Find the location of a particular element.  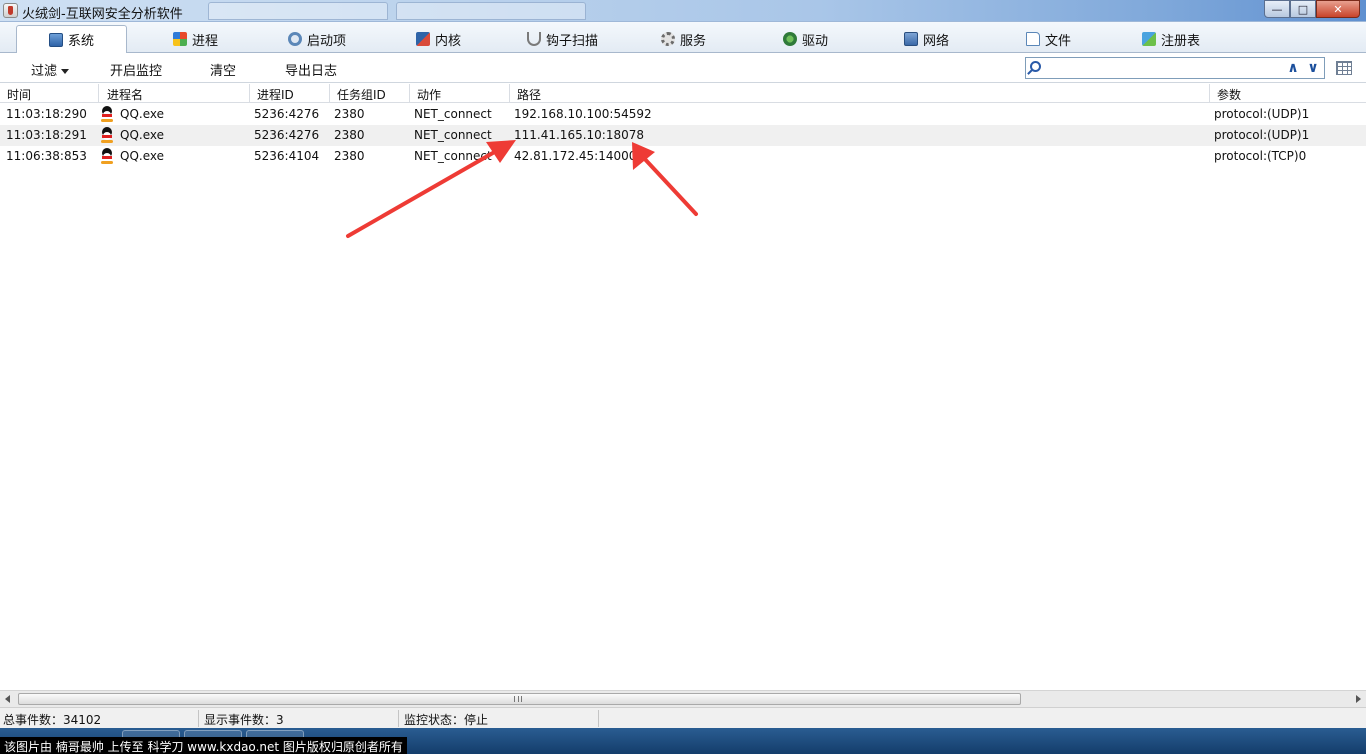

network-icon is located at coordinates (911, 39).